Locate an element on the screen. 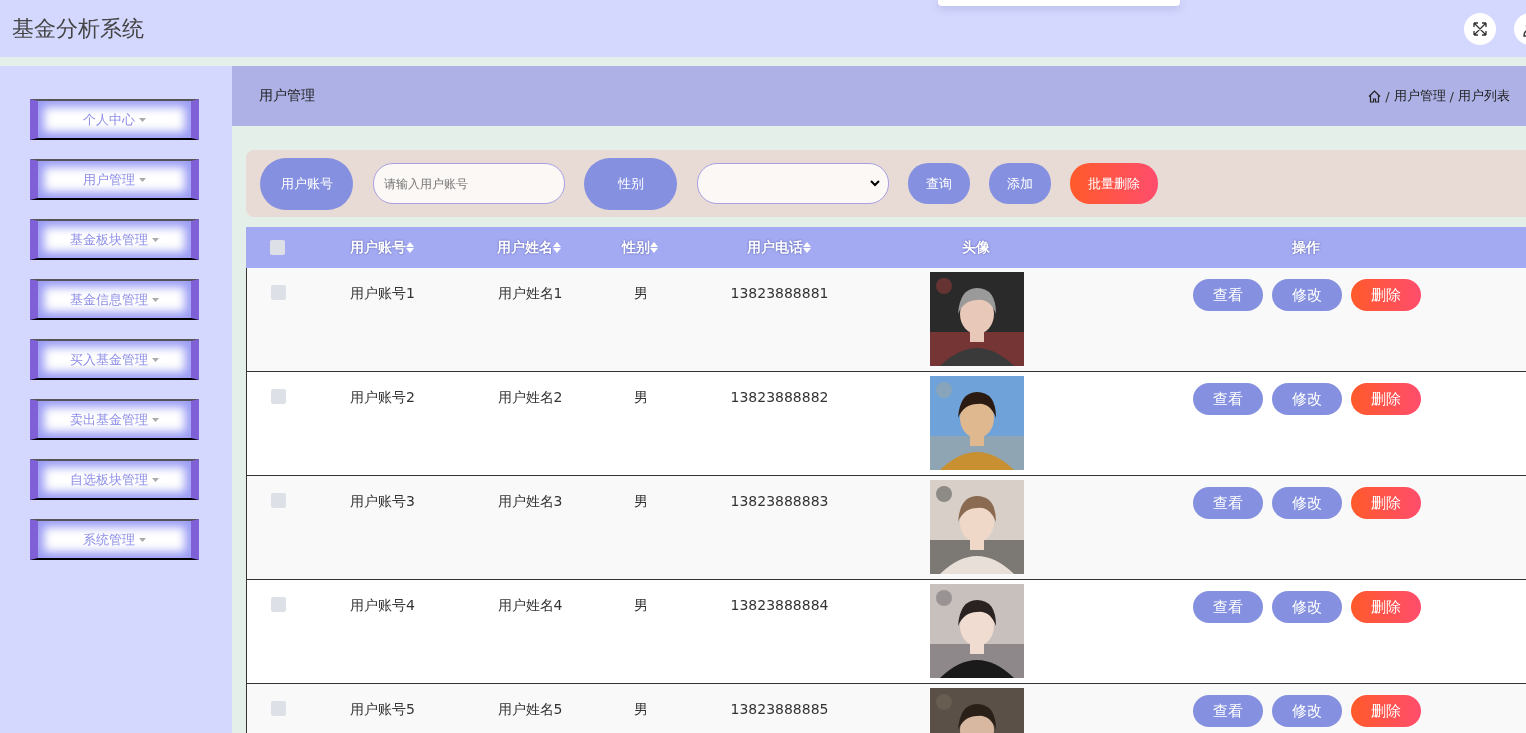  sidebar-item: 卖出基金管理 is located at coordinates (114, 419).